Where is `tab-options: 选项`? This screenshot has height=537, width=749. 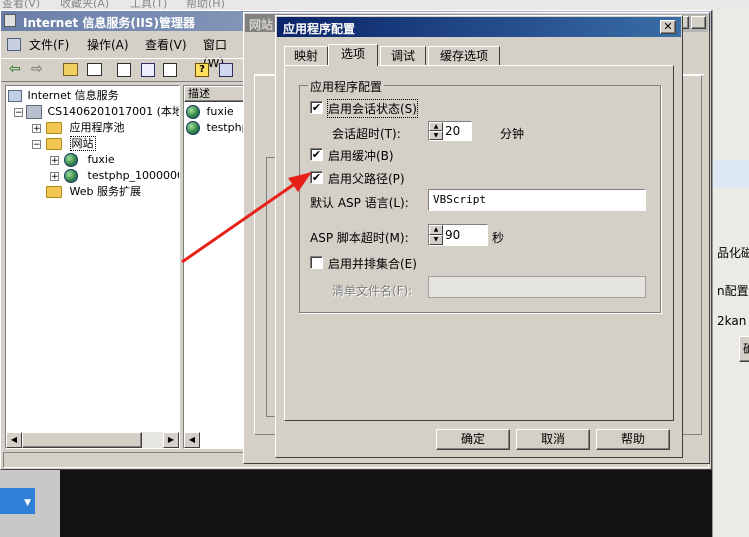
tab-options: 选项 is located at coordinates (353, 55).